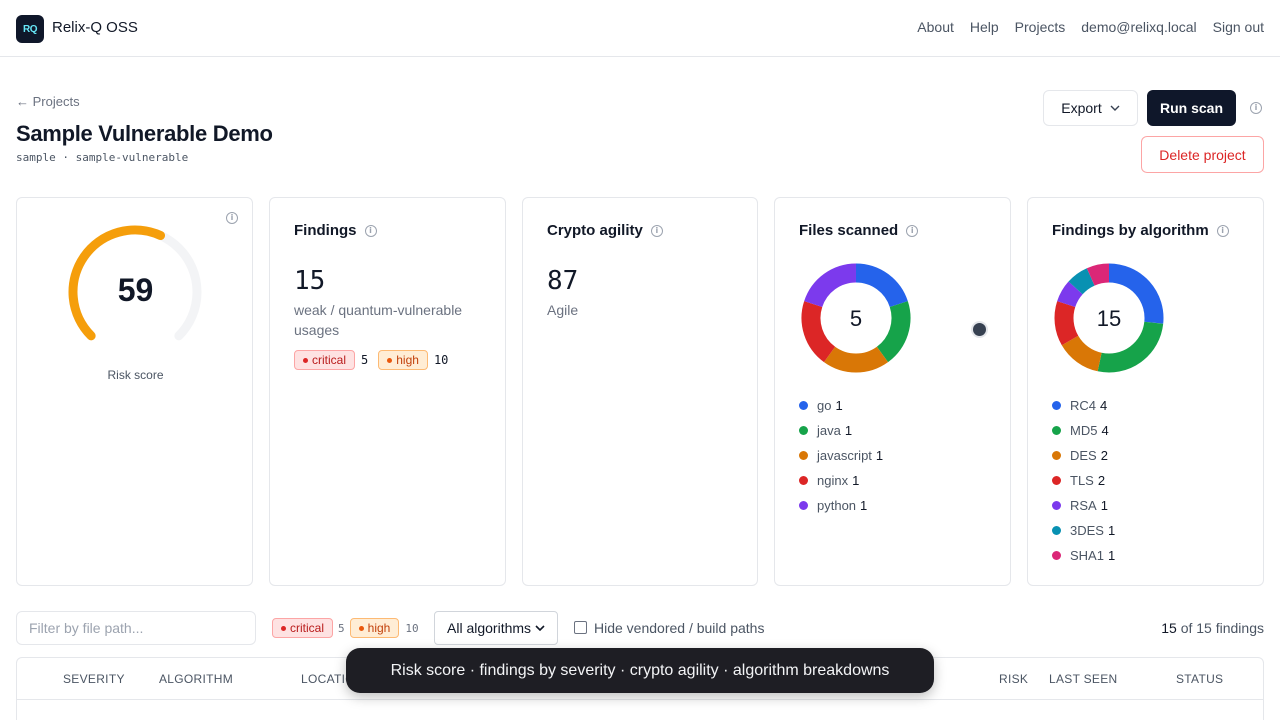 The height and width of the screenshot is (720, 1280). Describe the element at coordinates (1199, 679) in the screenshot. I see `column-header-status: STATUS` at that location.